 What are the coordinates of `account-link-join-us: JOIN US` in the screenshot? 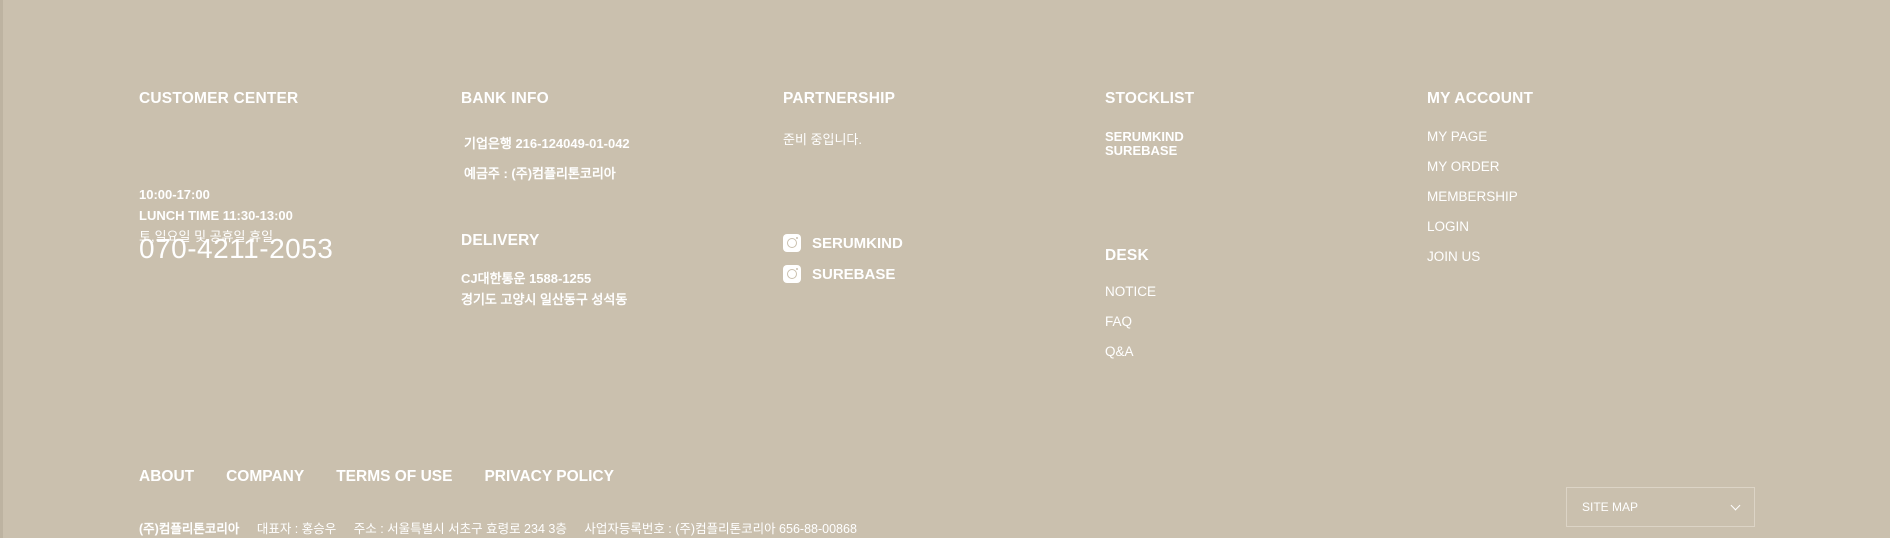 It's located at (1472, 257).